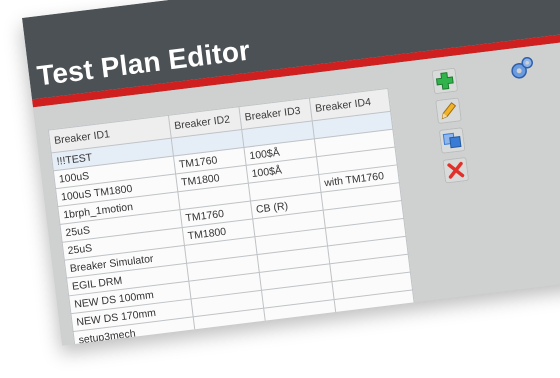 Image resolution: width=560 pixels, height=378 pixels. I want to click on copy-button, so click(452, 140).